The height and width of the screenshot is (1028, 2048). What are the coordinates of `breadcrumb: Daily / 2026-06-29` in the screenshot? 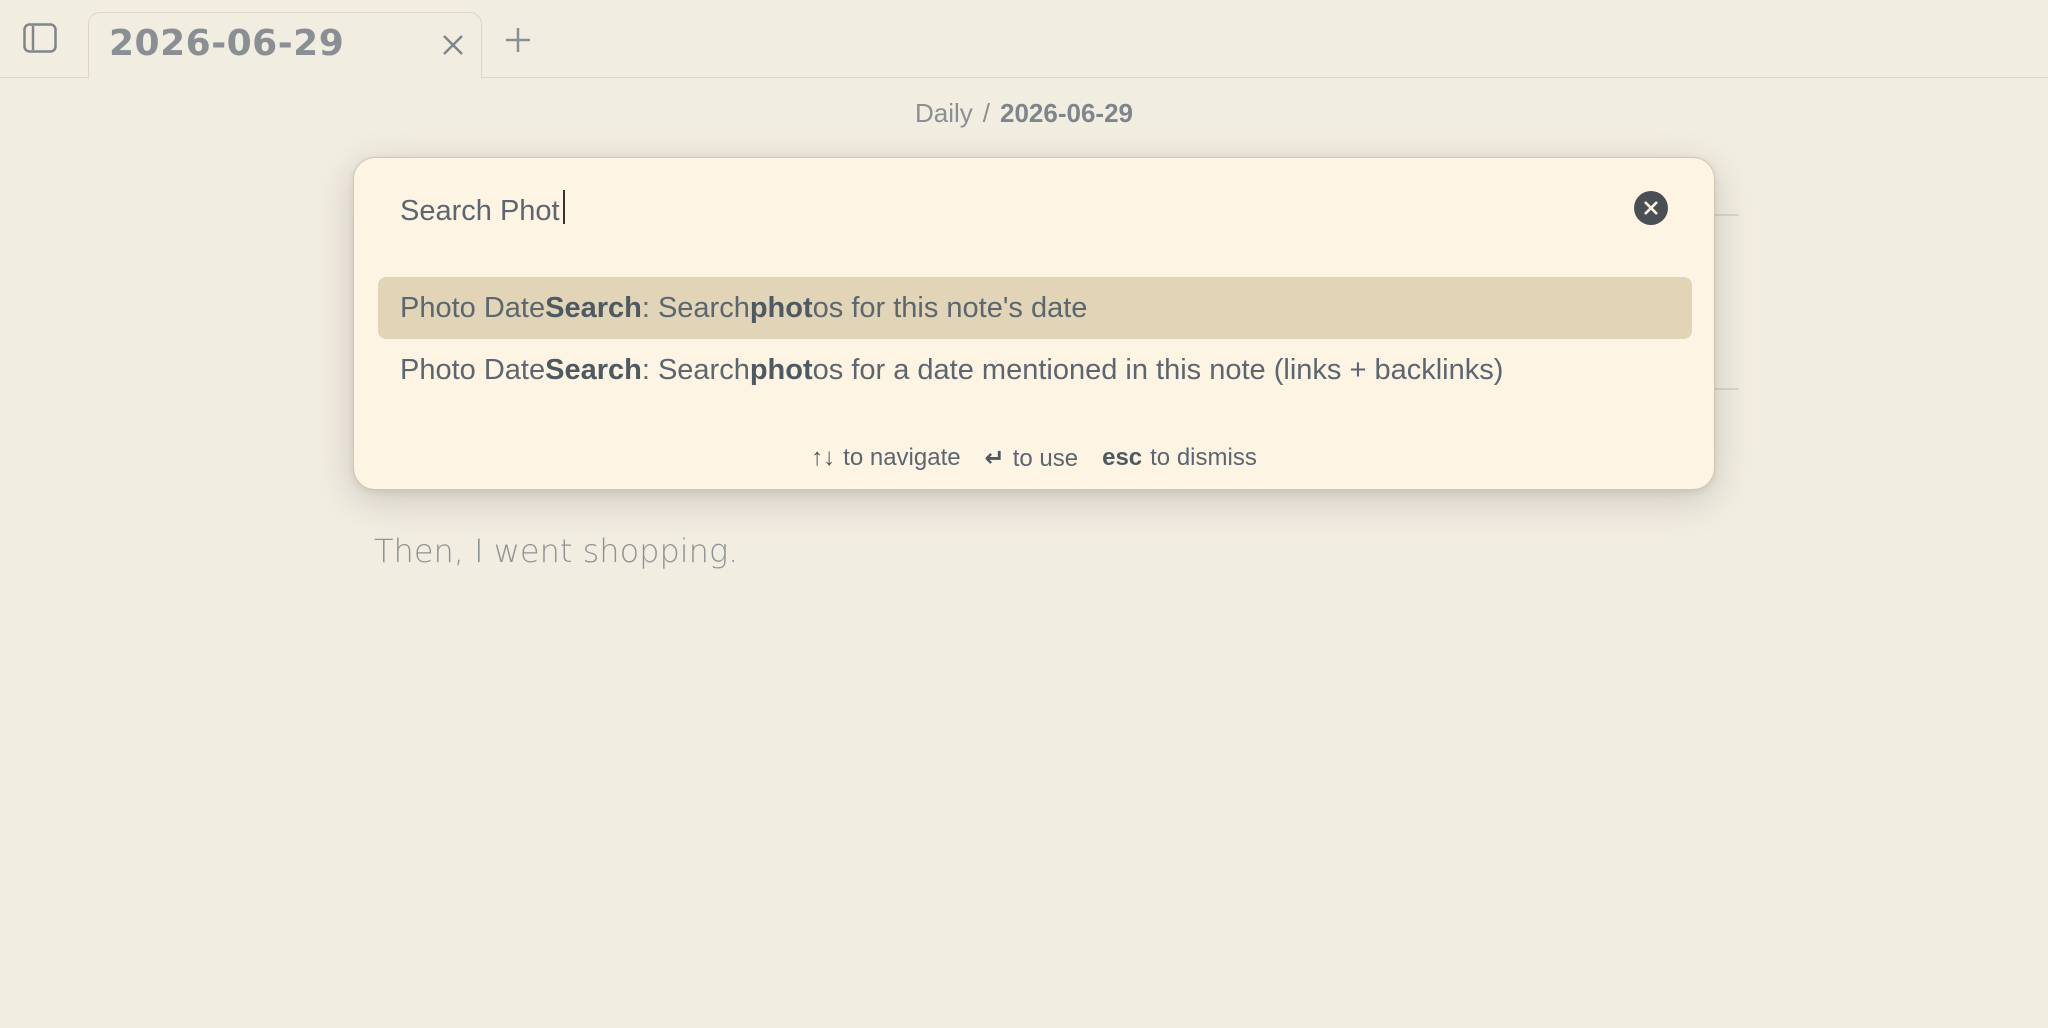 It's located at (1024, 113).